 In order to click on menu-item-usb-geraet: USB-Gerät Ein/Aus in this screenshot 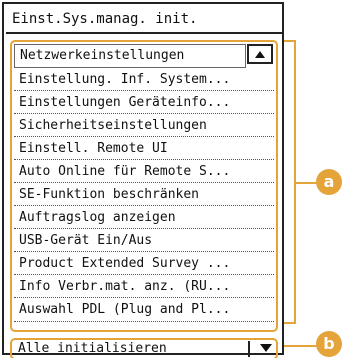, I will do `click(144, 241)`.